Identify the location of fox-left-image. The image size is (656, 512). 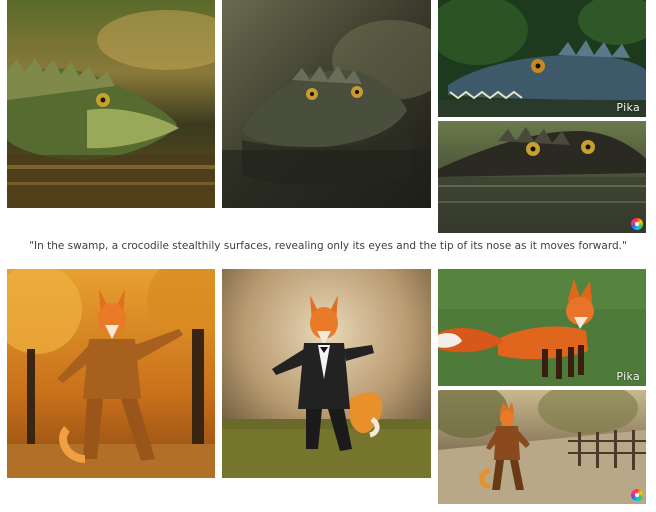
(111, 373).